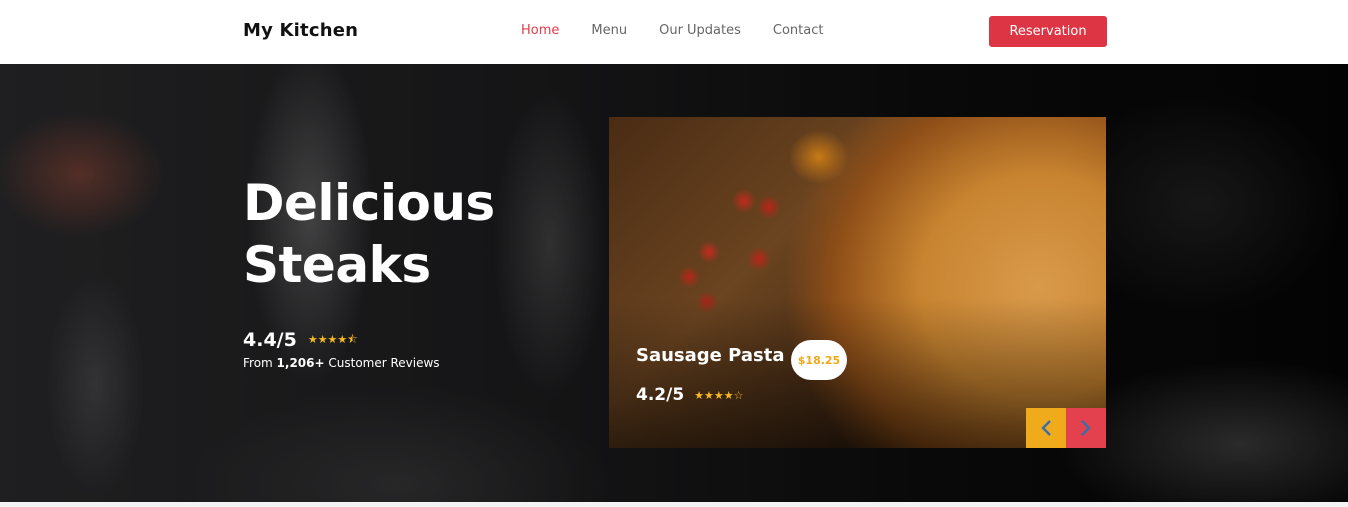 The image size is (1348, 507). What do you see at coordinates (674, 504) in the screenshot?
I see `section-divider` at bounding box center [674, 504].